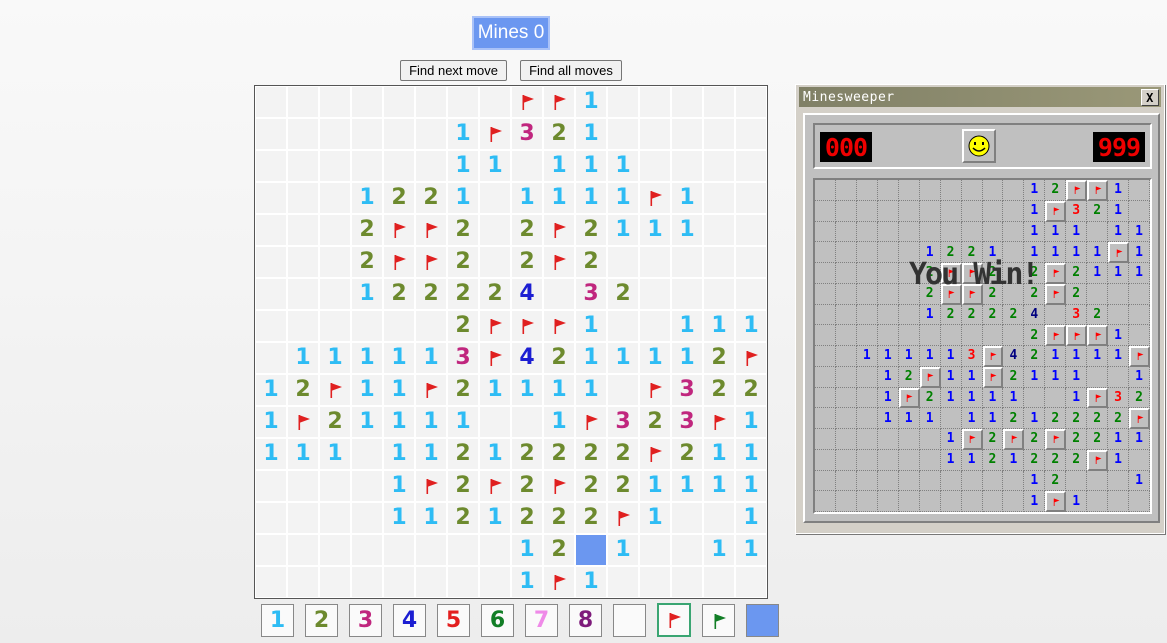 The height and width of the screenshot is (643, 1167). Describe the element at coordinates (980, 97) in the screenshot. I see `window-titlebar: Minesweeper X` at that location.